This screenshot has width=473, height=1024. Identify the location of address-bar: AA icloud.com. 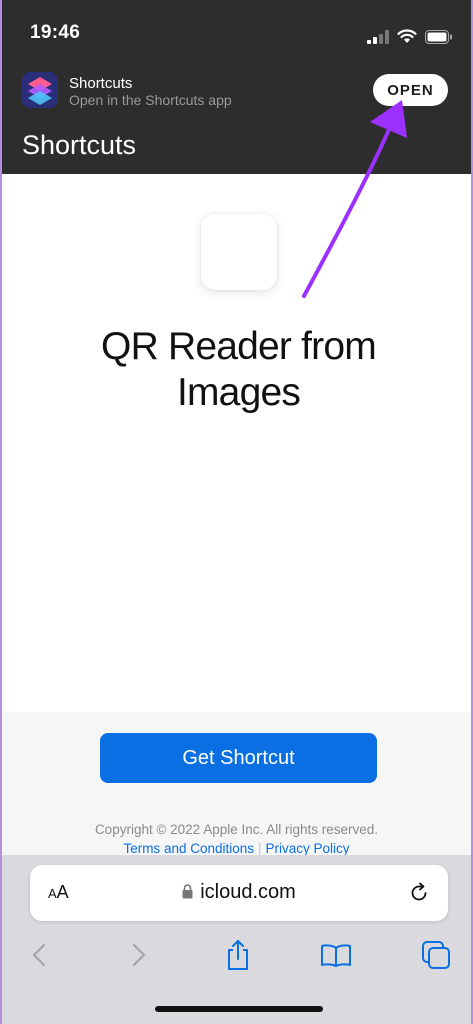
(239, 893).